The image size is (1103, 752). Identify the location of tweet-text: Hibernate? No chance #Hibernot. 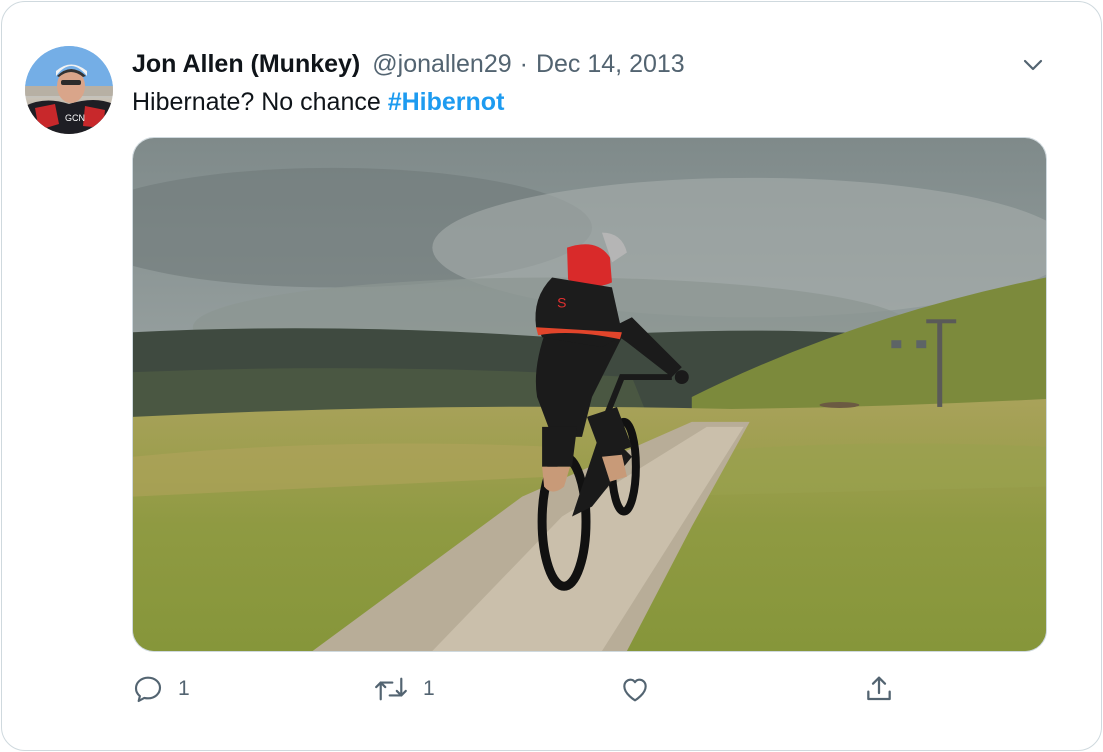
(318, 102).